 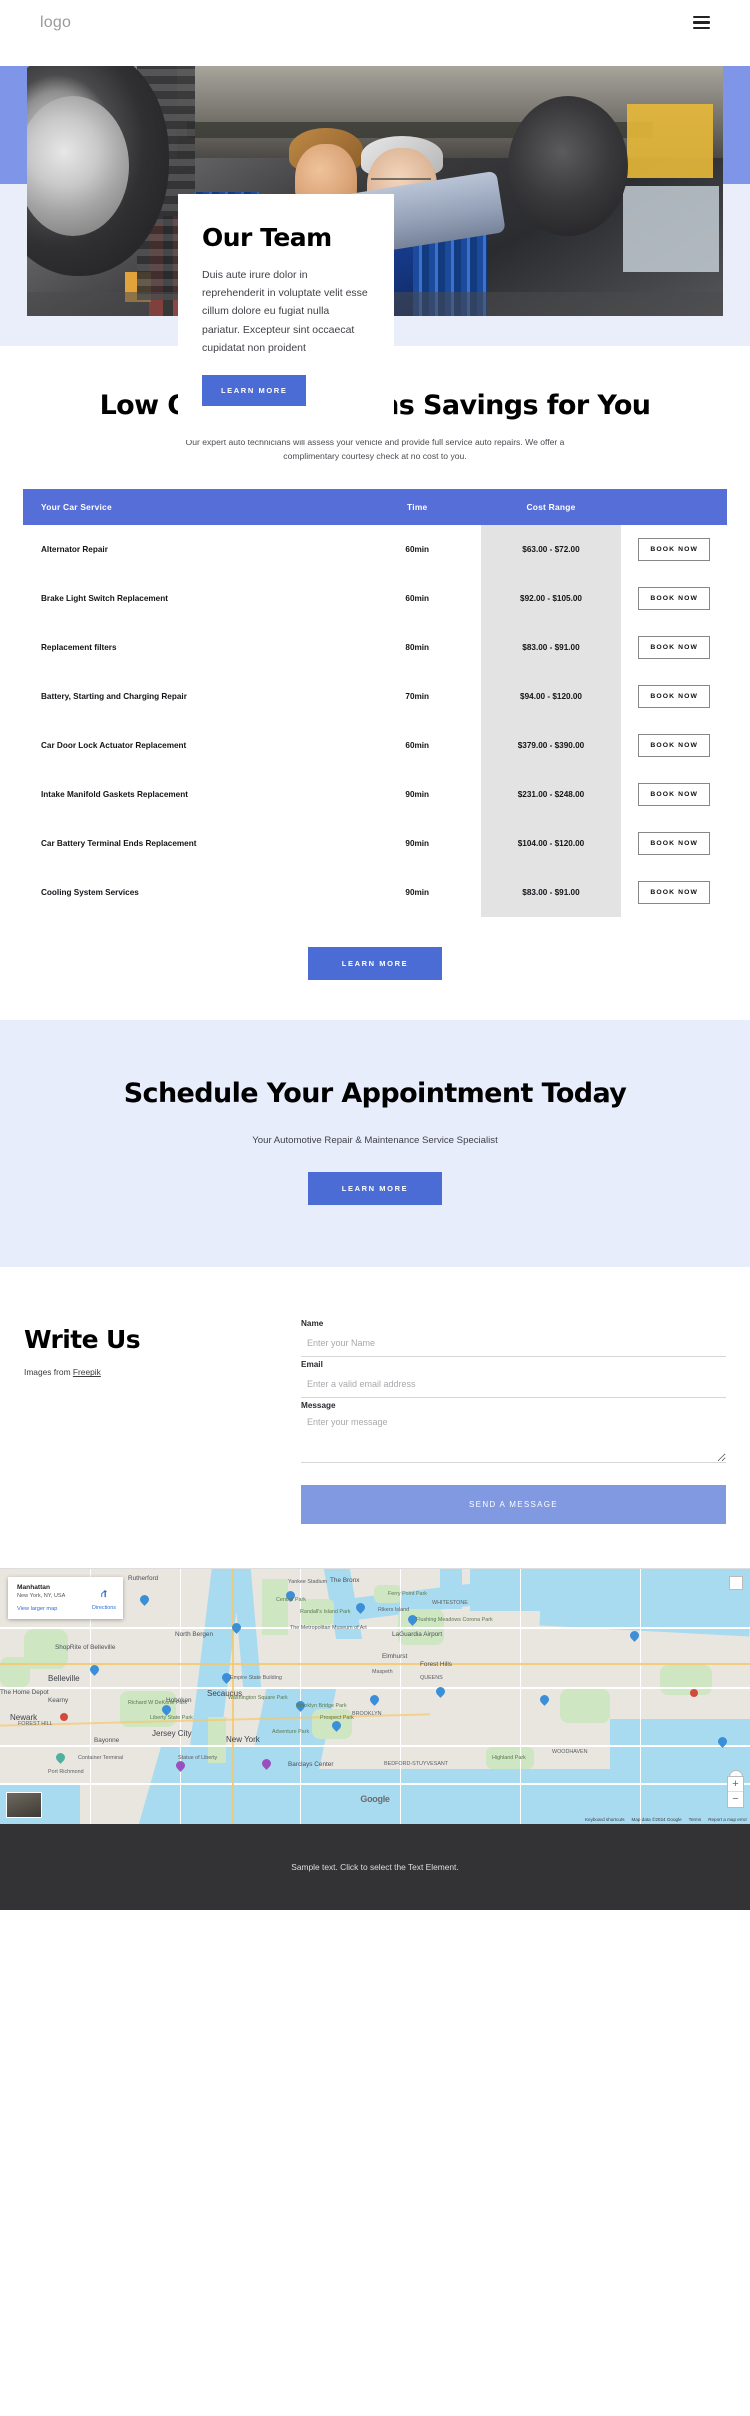 What do you see at coordinates (736, 1583) in the screenshot?
I see `map-fullscreen-button` at bounding box center [736, 1583].